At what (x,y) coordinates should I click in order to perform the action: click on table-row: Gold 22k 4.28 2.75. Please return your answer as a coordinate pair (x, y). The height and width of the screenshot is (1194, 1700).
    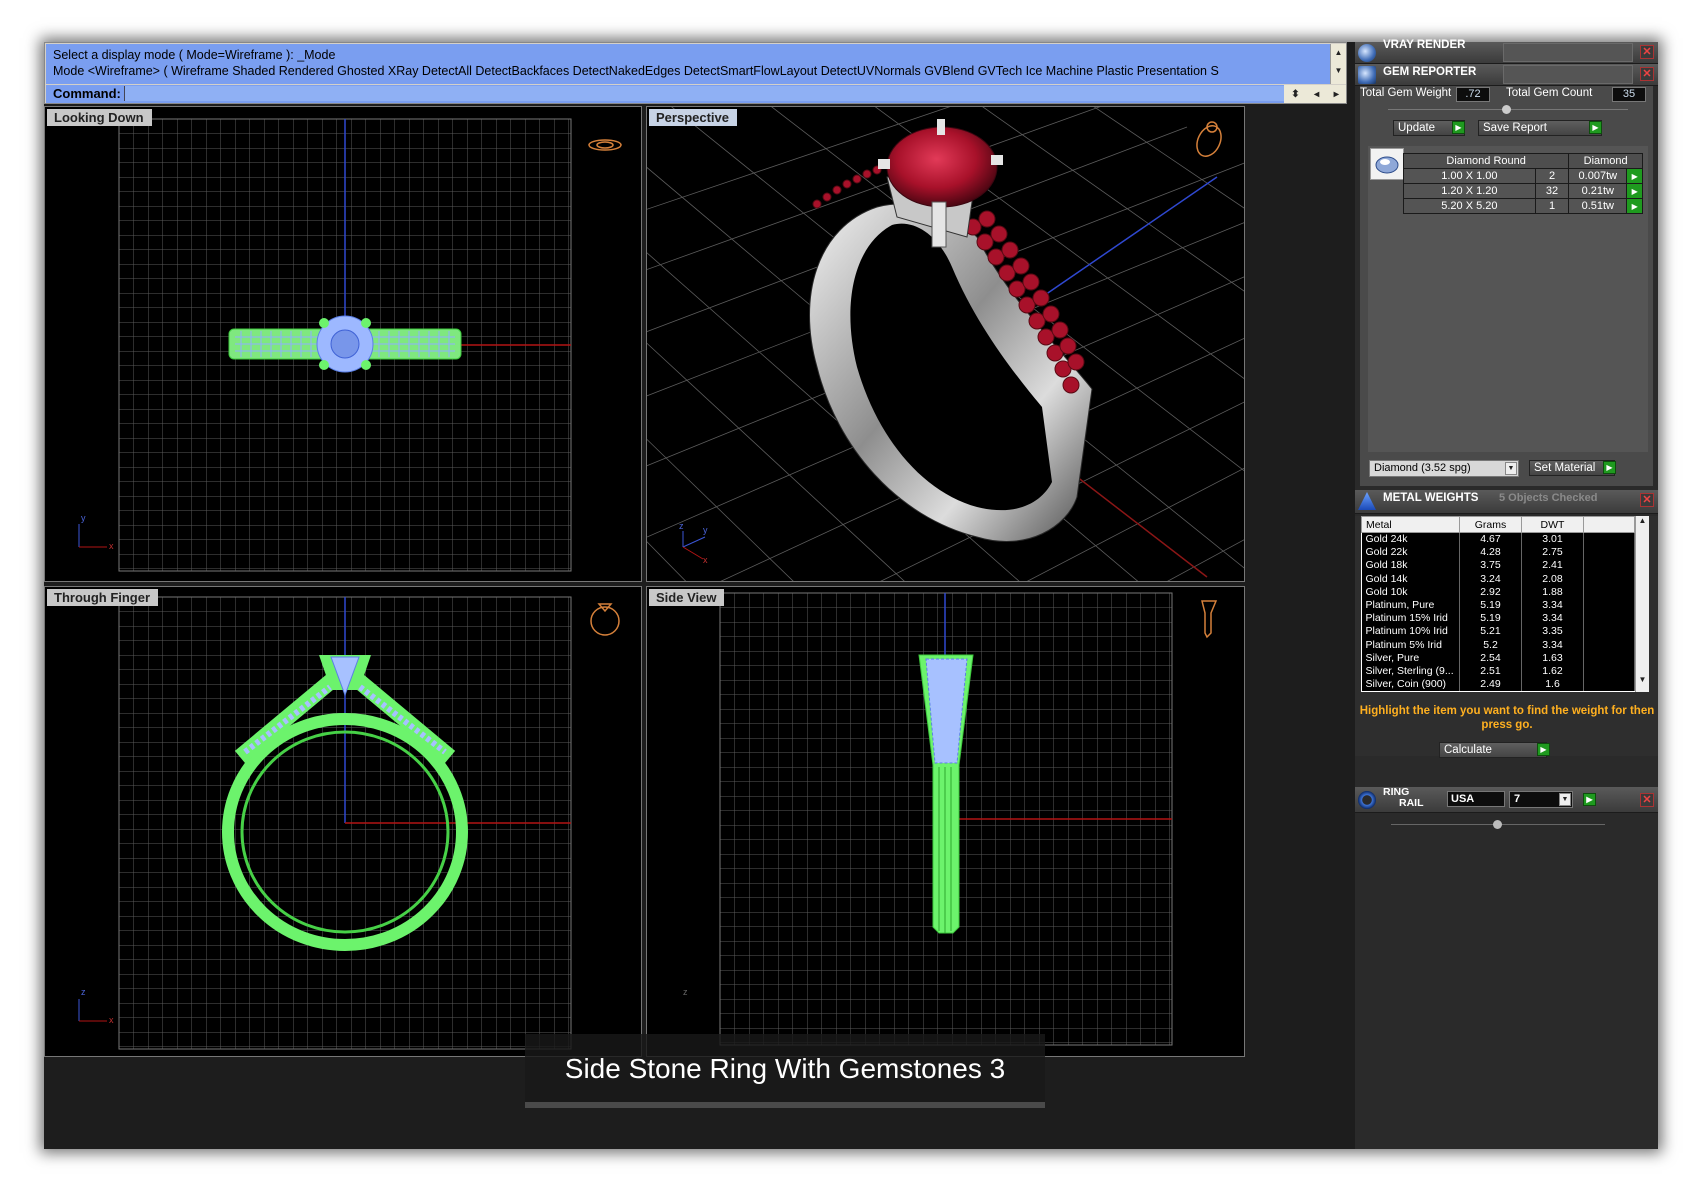
    Looking at the image, I should click on (1498, 552).